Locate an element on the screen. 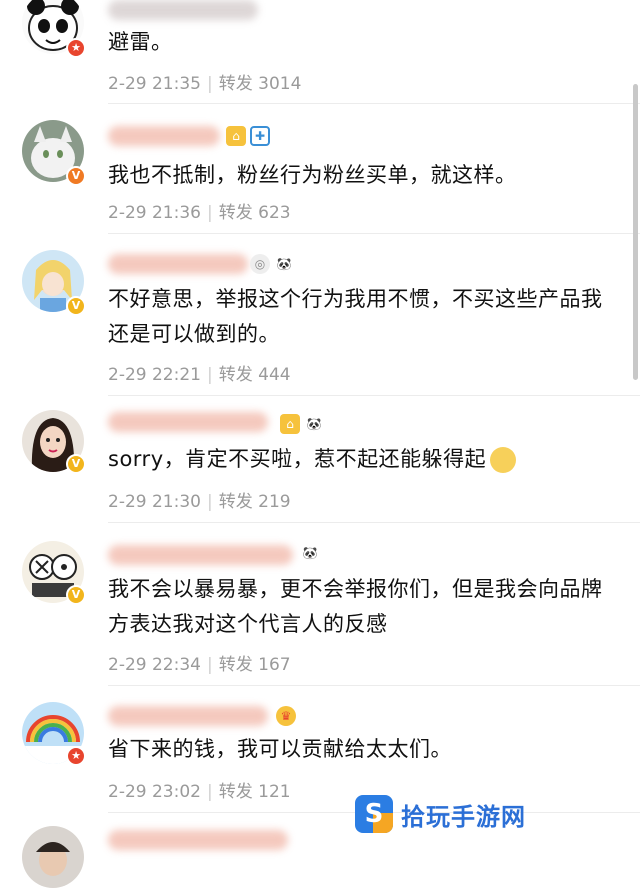 Image resolution: width=640 pixels, height=888 pixels. crown-badge-icon: ♛ is located at coordinates (286, 716).